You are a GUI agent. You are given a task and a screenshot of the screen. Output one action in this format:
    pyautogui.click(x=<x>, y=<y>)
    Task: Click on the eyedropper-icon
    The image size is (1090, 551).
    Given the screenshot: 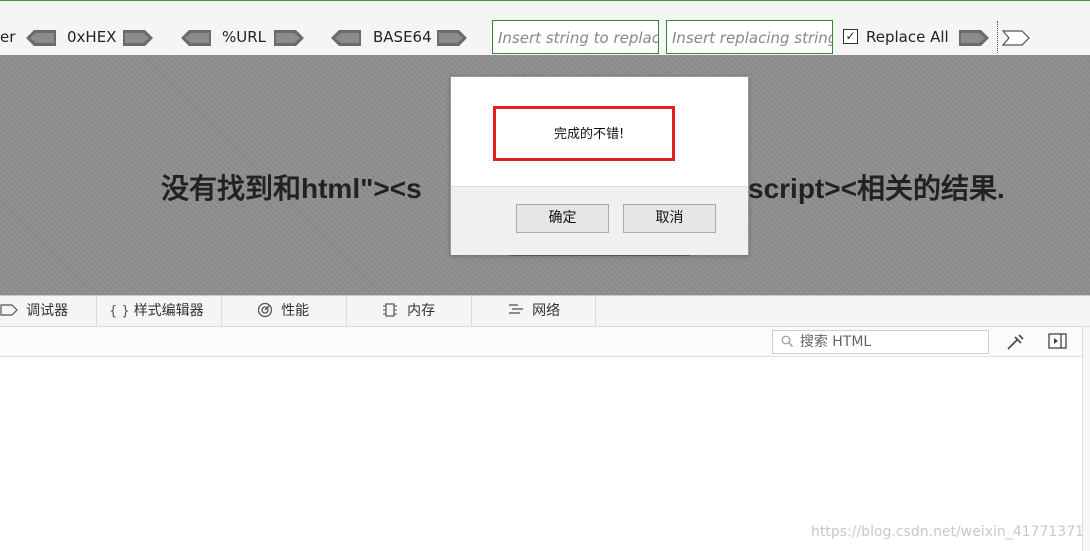 What is the action you would take?
    pyautogui.click(x=1015, y=342)
    